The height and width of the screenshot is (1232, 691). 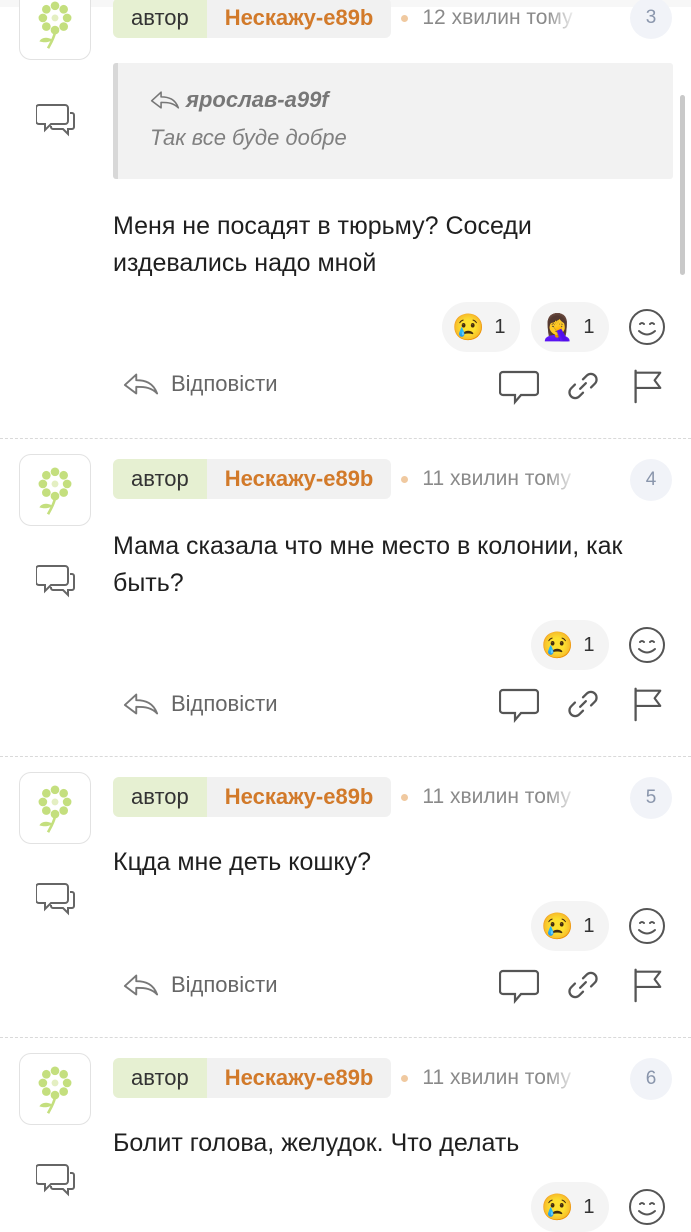 What do you see at coordinates (651, 1079) in the screenshot?
I see `comment-number: 6` at bounding box center [651, 1079].